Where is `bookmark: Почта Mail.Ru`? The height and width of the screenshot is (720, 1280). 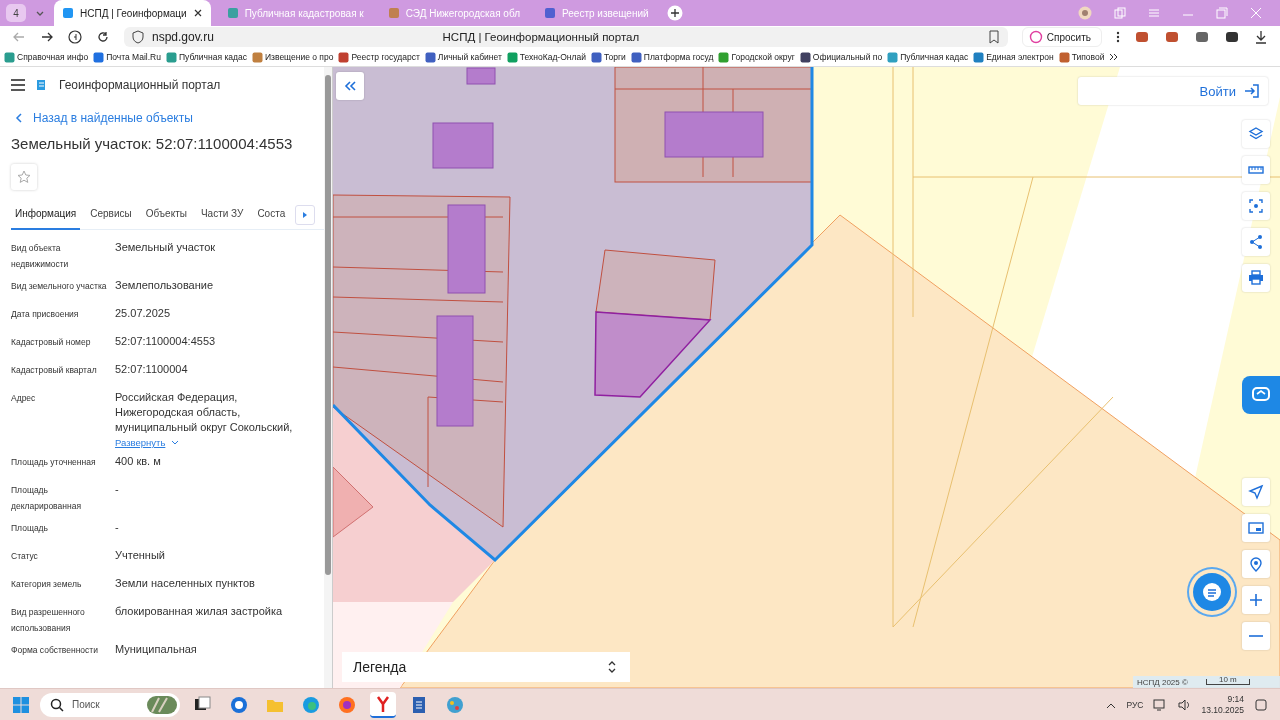 bookmark: Почта Mail.Ru is located at coordinates (127, 57).